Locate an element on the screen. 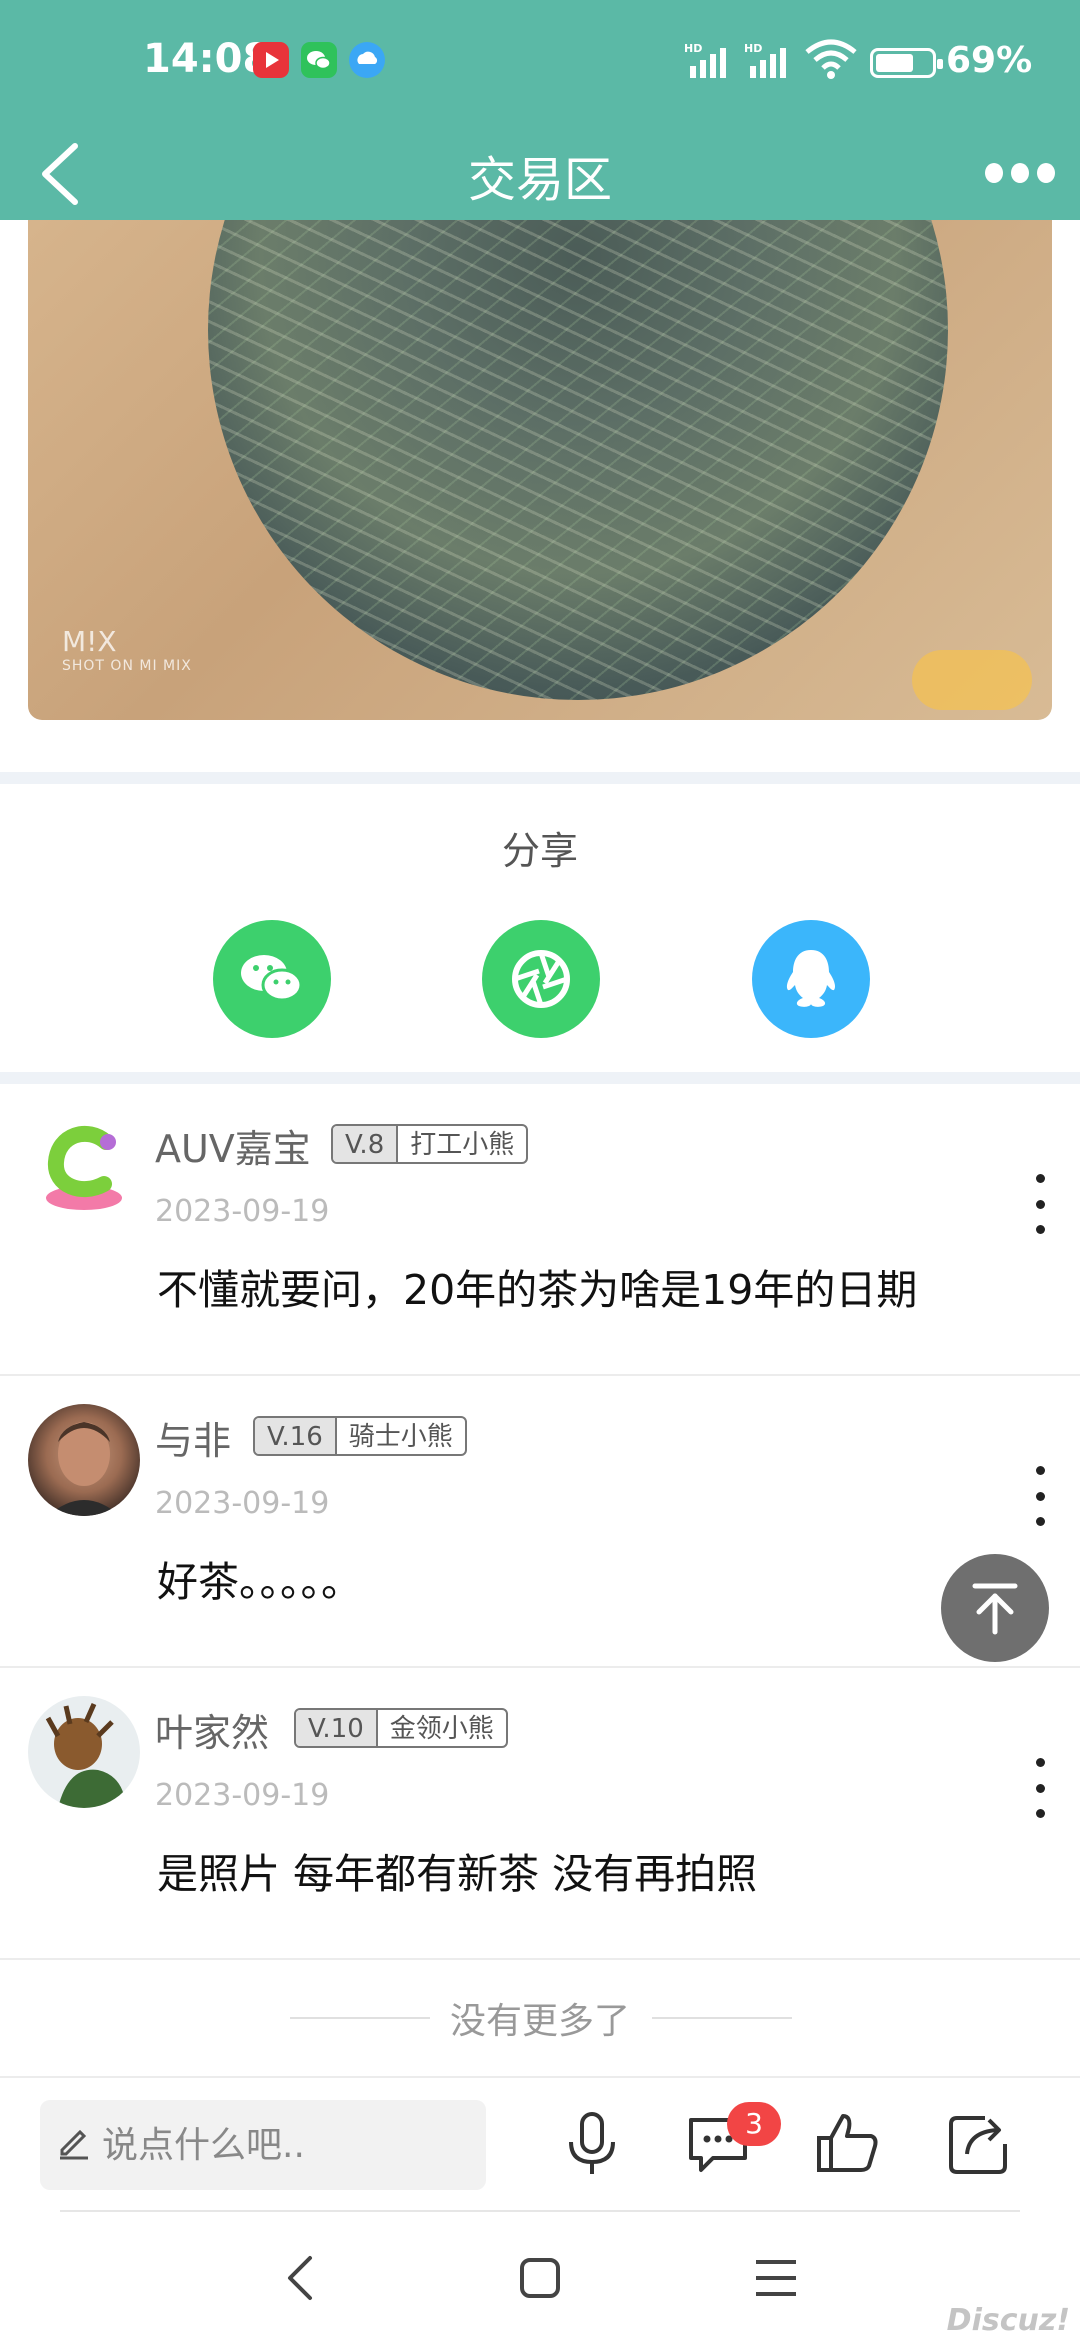  app-header: 交易区 is located at coordinates (540, 174).